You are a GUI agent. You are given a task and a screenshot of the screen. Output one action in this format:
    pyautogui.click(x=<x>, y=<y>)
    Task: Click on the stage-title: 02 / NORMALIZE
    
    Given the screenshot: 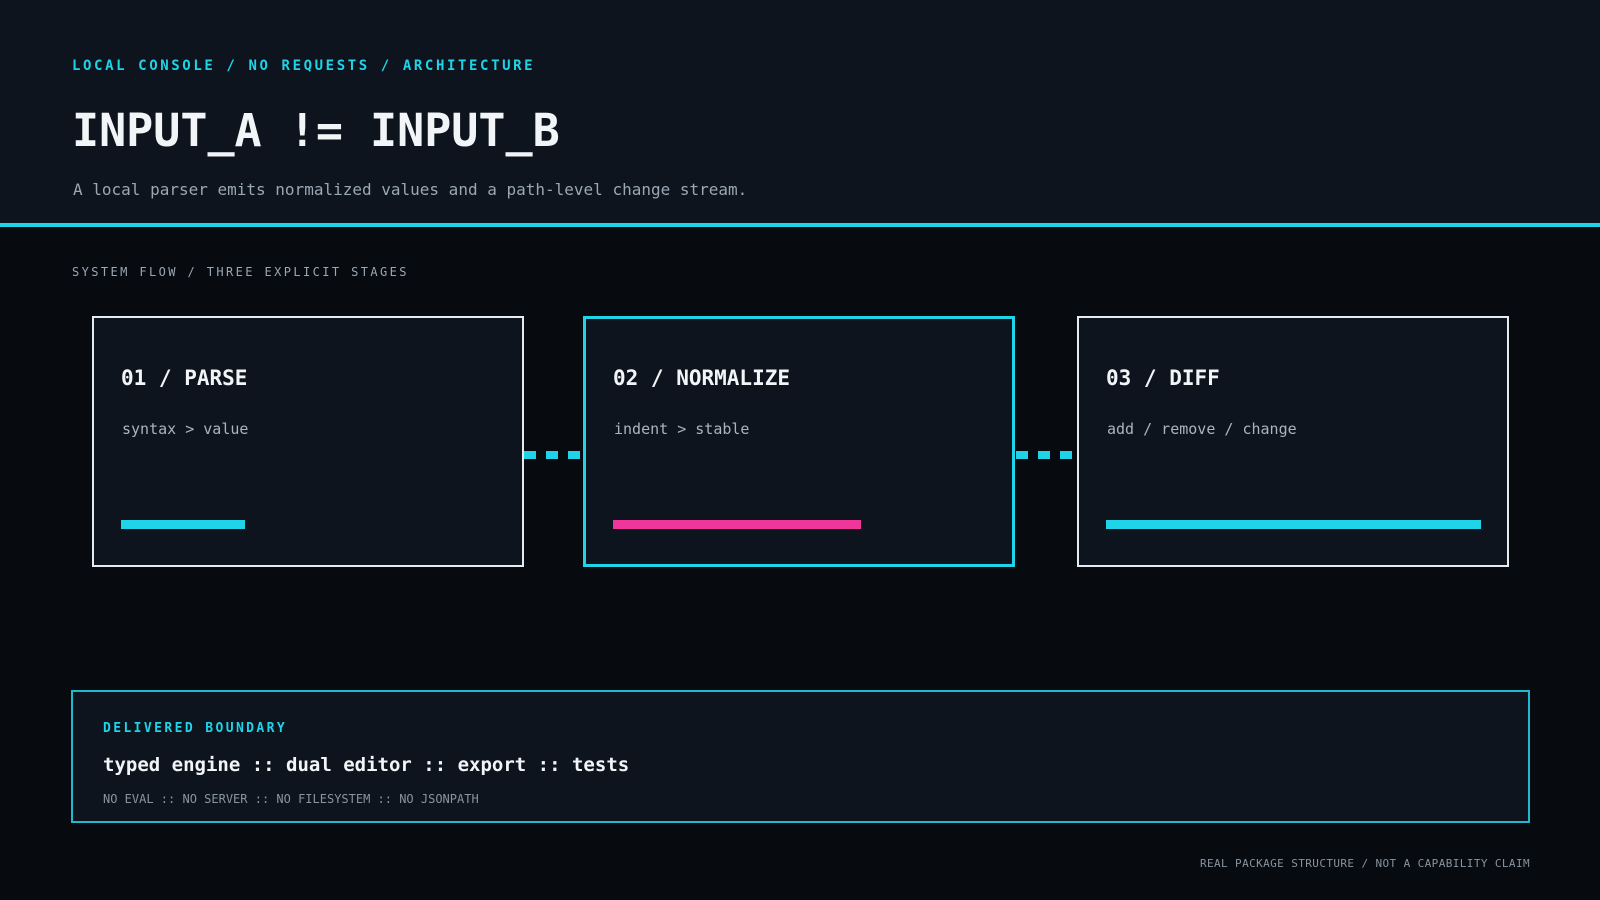 What is the action you would take?
    pyautogui.click(x=702, y=378)
    